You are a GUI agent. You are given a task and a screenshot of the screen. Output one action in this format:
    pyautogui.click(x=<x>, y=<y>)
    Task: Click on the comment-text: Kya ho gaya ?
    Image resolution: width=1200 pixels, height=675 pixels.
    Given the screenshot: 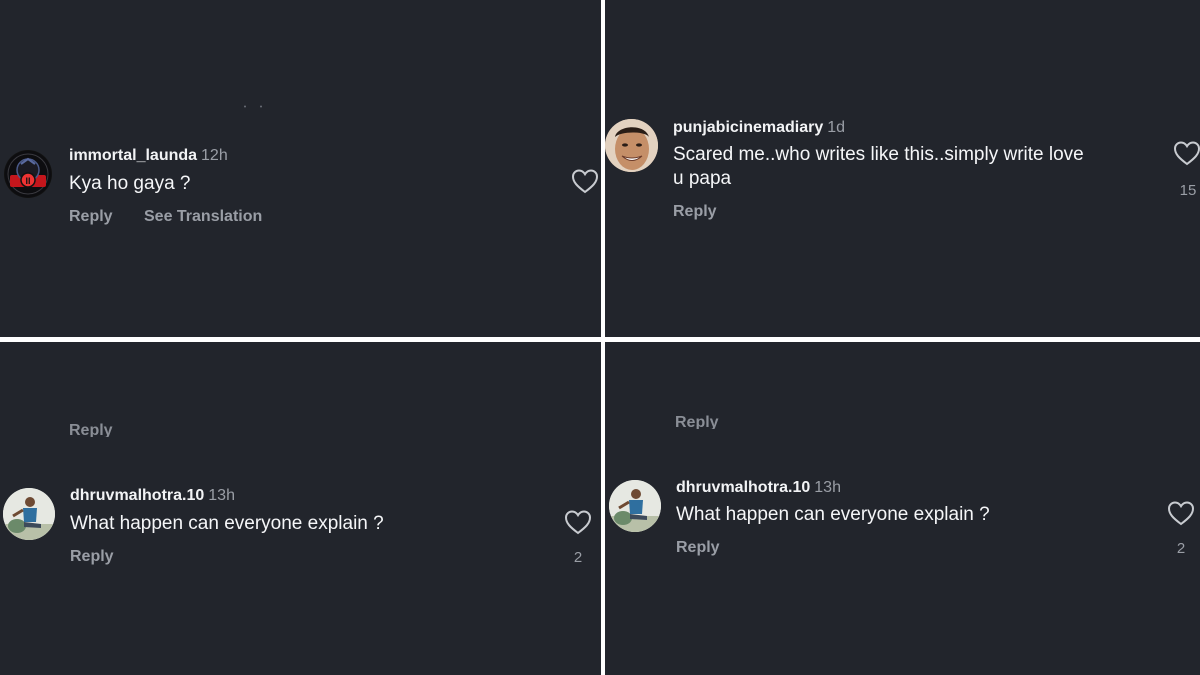 What is the action you would take?
    pyautogui.click(x=130, y=183)
    